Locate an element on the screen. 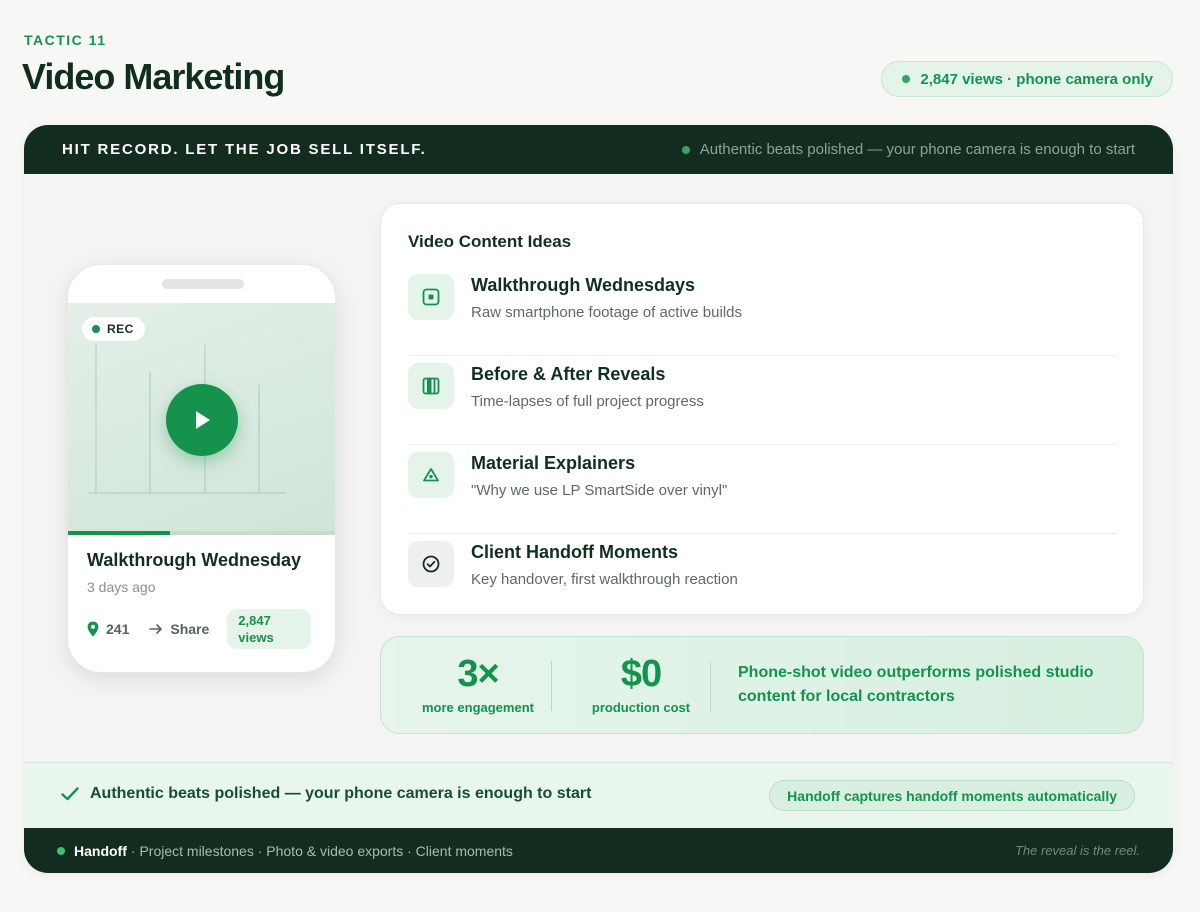 Image resolution: width=1200 pixels, height=912 pixels. video-preview: REC is located at coordinates (201, 419).